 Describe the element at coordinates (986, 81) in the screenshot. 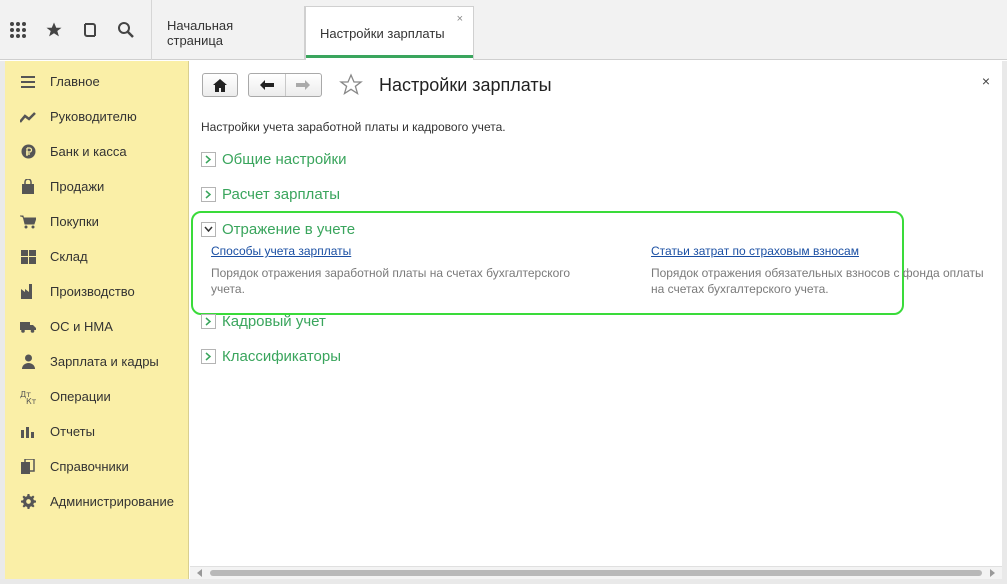

I see `close-icon: ×` at that location.